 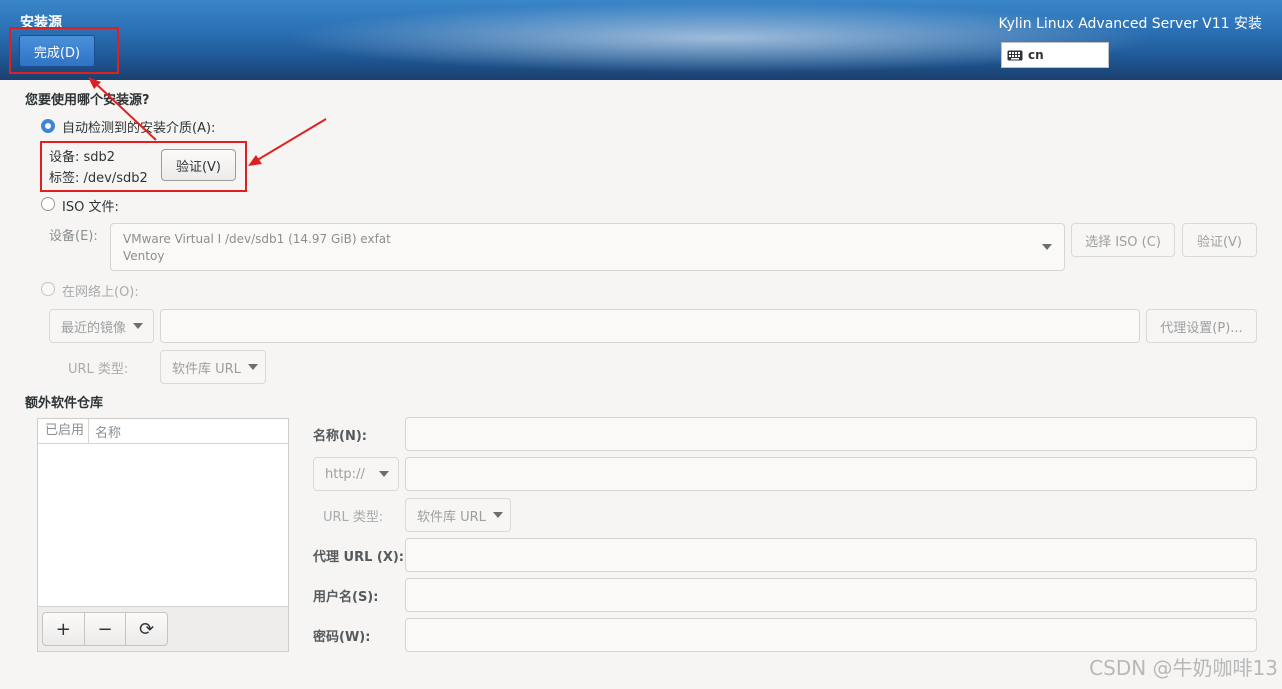 What do you see at coordinates (125, 111) in the screenshot?
I see `annotation-arrow-to-done` at bounding box center [125, 111].